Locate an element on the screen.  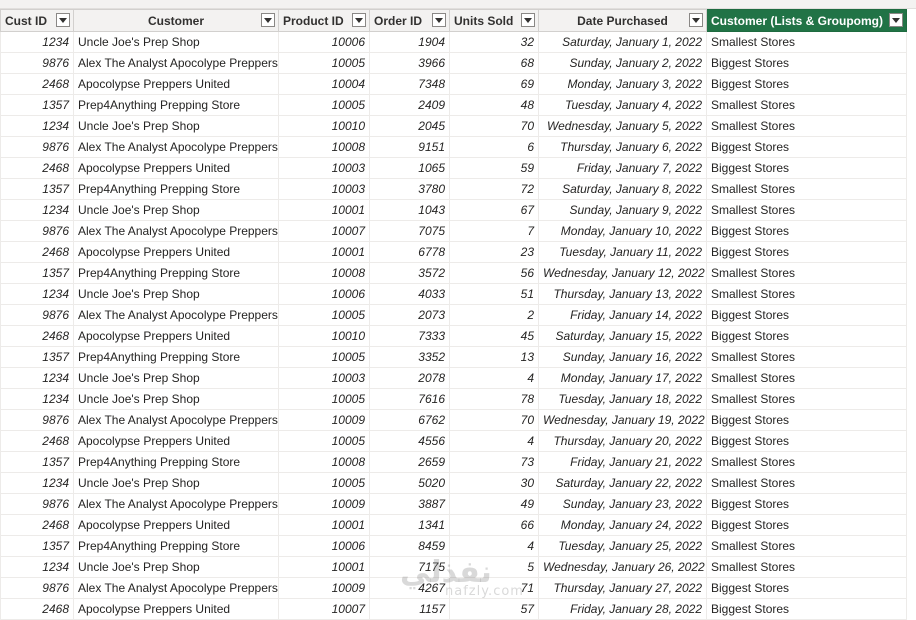
column-header-customer-group: Customer (Lists & Groupomg) is located at coordinates (806, 20).